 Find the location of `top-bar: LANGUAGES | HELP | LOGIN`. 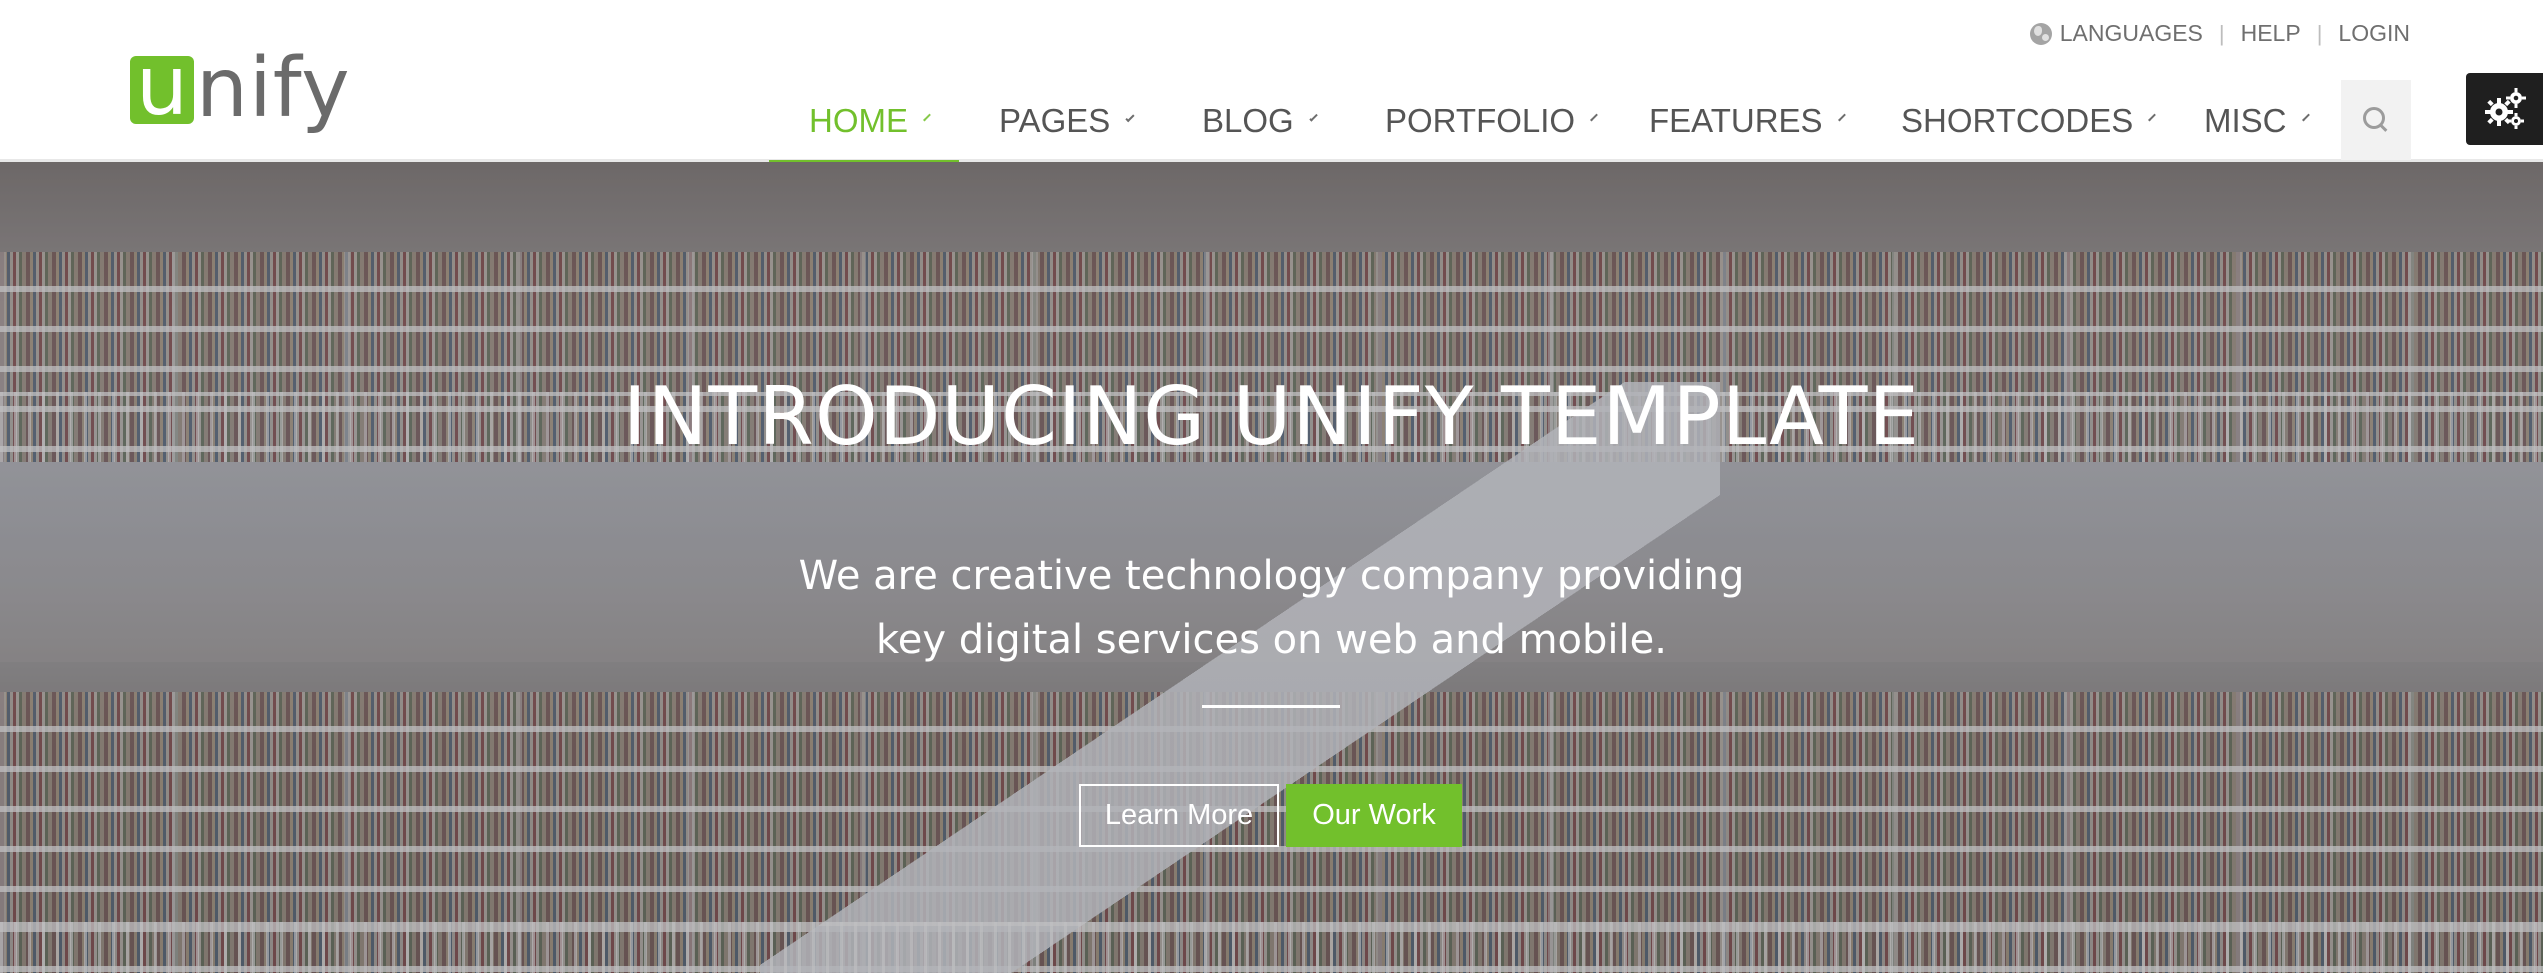

top-bar: LANGUAGES | HELP | LOGIN is located at coordinates (2219, 33).